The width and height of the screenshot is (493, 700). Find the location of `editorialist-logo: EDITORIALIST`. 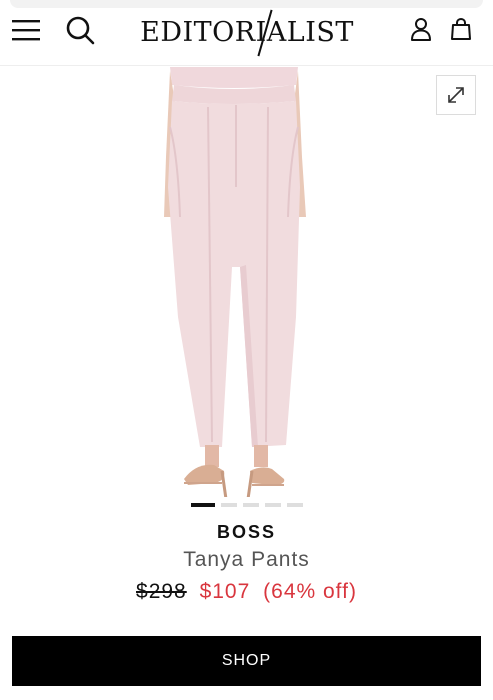

editorialist-logo: EDITORIALIST is located at coordinates (247, 33).